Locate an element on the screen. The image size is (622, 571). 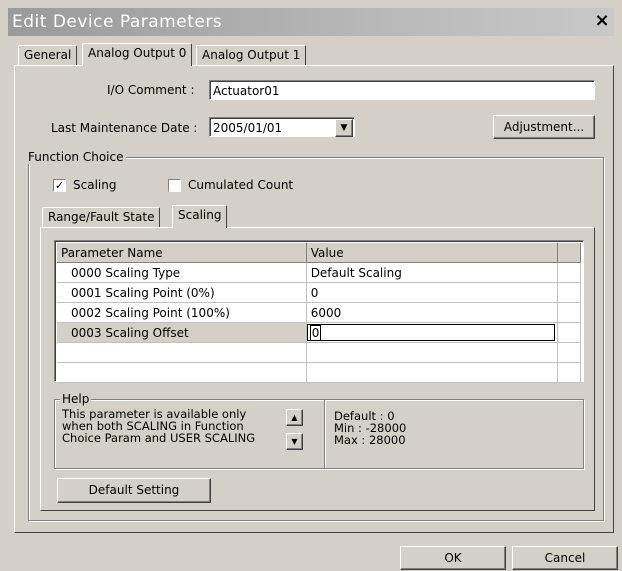
table-header-row: Parameter Name Value is located at coordinates (319, 253).